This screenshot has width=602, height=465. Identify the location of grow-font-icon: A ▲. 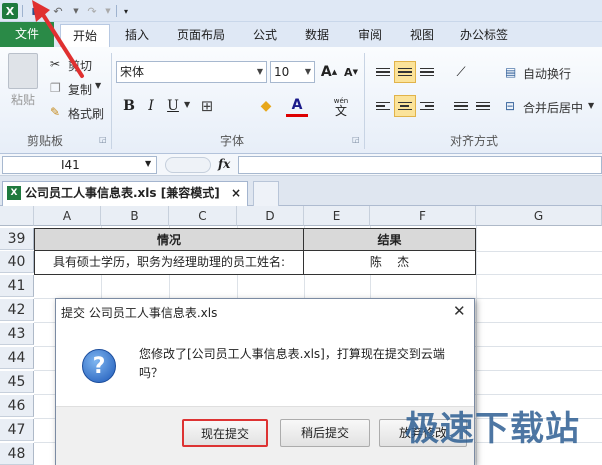
(329, 72).